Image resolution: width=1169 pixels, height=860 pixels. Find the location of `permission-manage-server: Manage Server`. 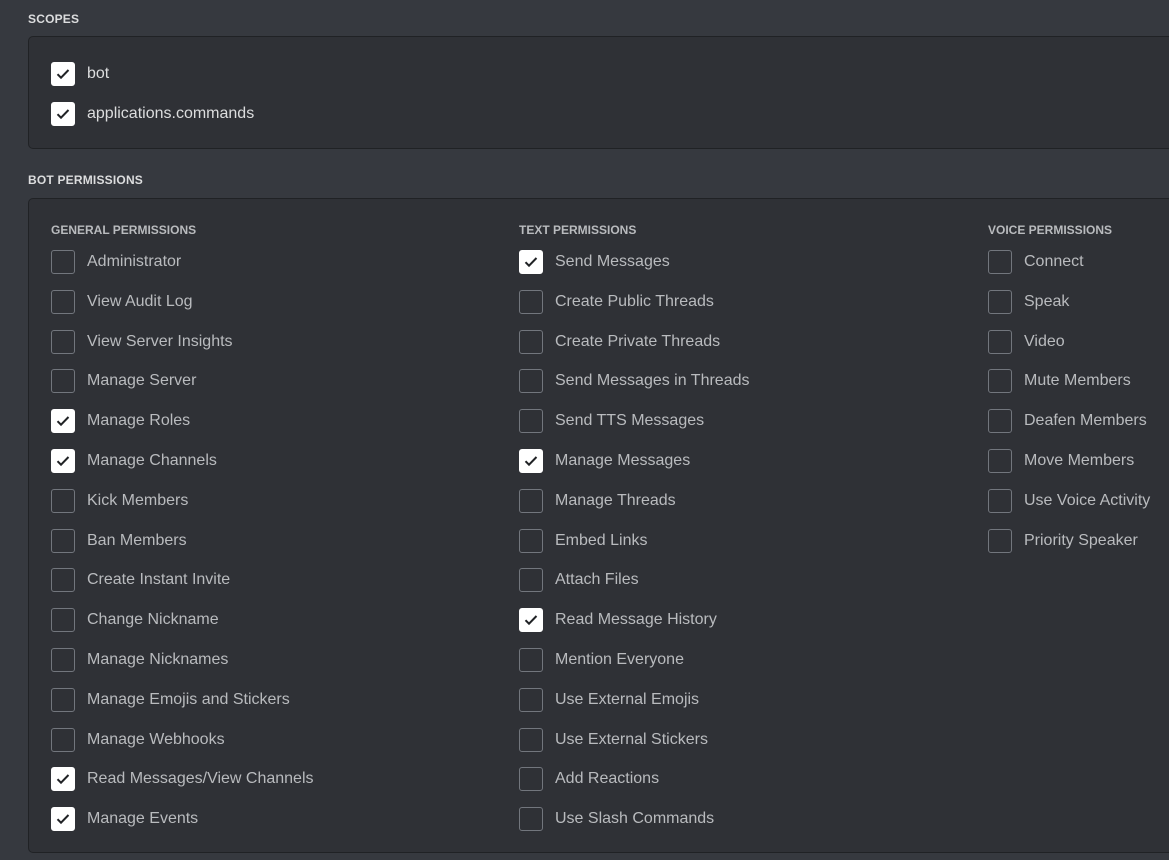

permission-manage-server: Manage Server is located at coordinates (123, 381).